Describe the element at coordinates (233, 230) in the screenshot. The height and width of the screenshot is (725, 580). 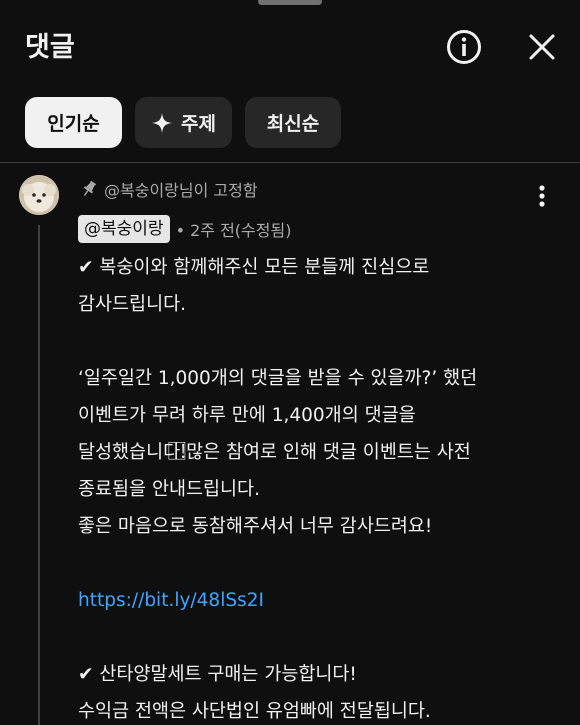
I see `comment-meta: • 2주 전(수정됨)` at that location.